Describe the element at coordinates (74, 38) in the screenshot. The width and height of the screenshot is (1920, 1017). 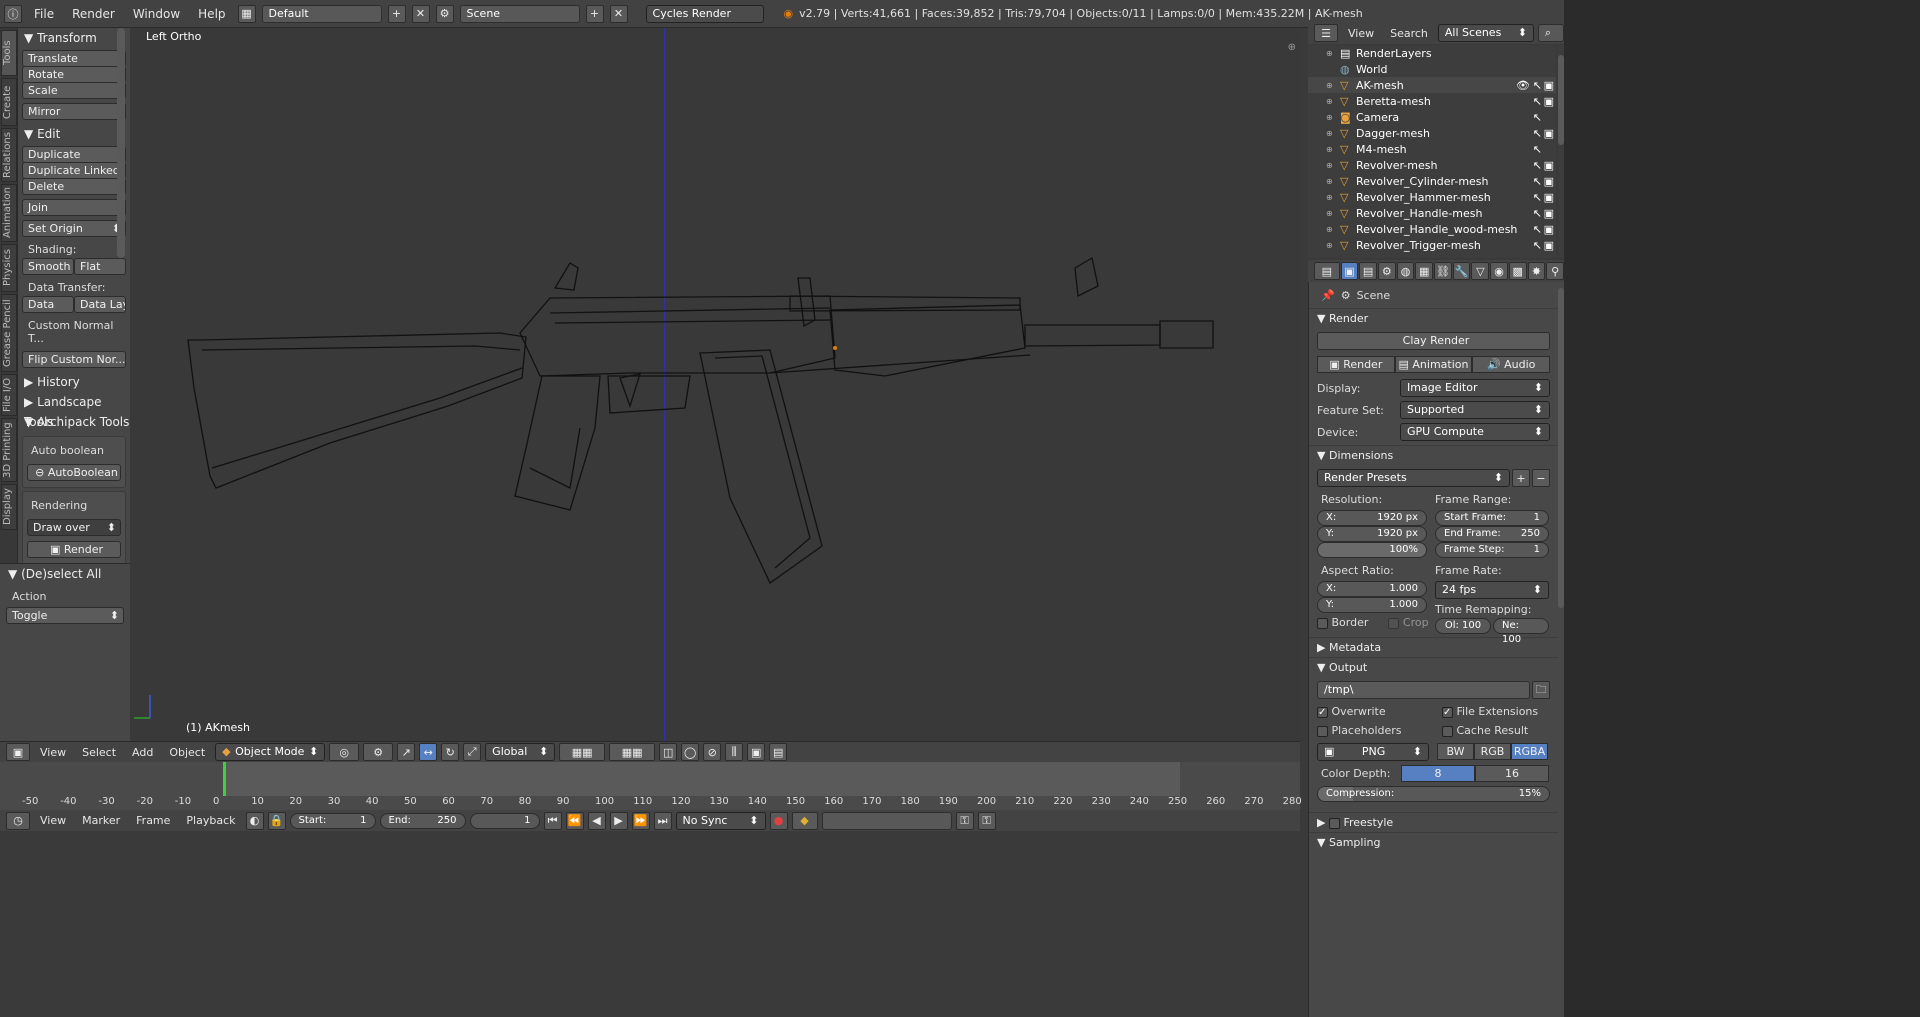
I see `transform-panel-header: ▼ Transform` at that location.